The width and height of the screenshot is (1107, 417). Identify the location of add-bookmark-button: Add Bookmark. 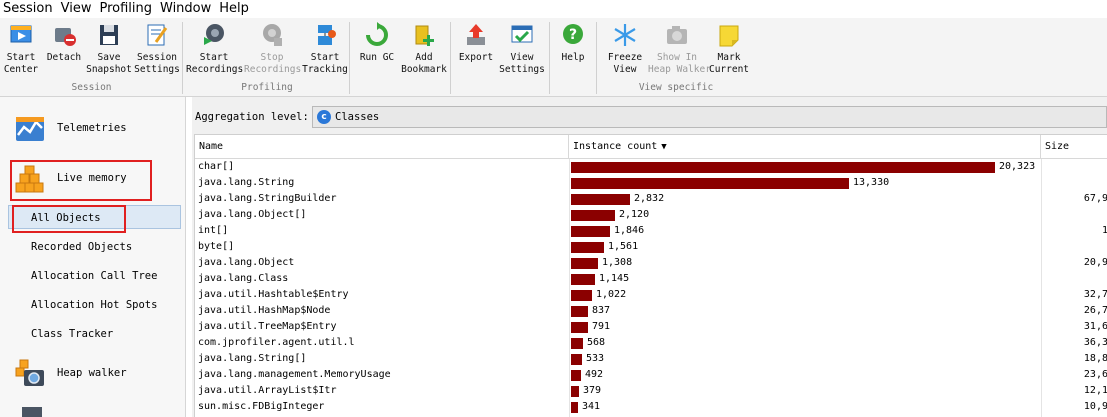
(424, 51).